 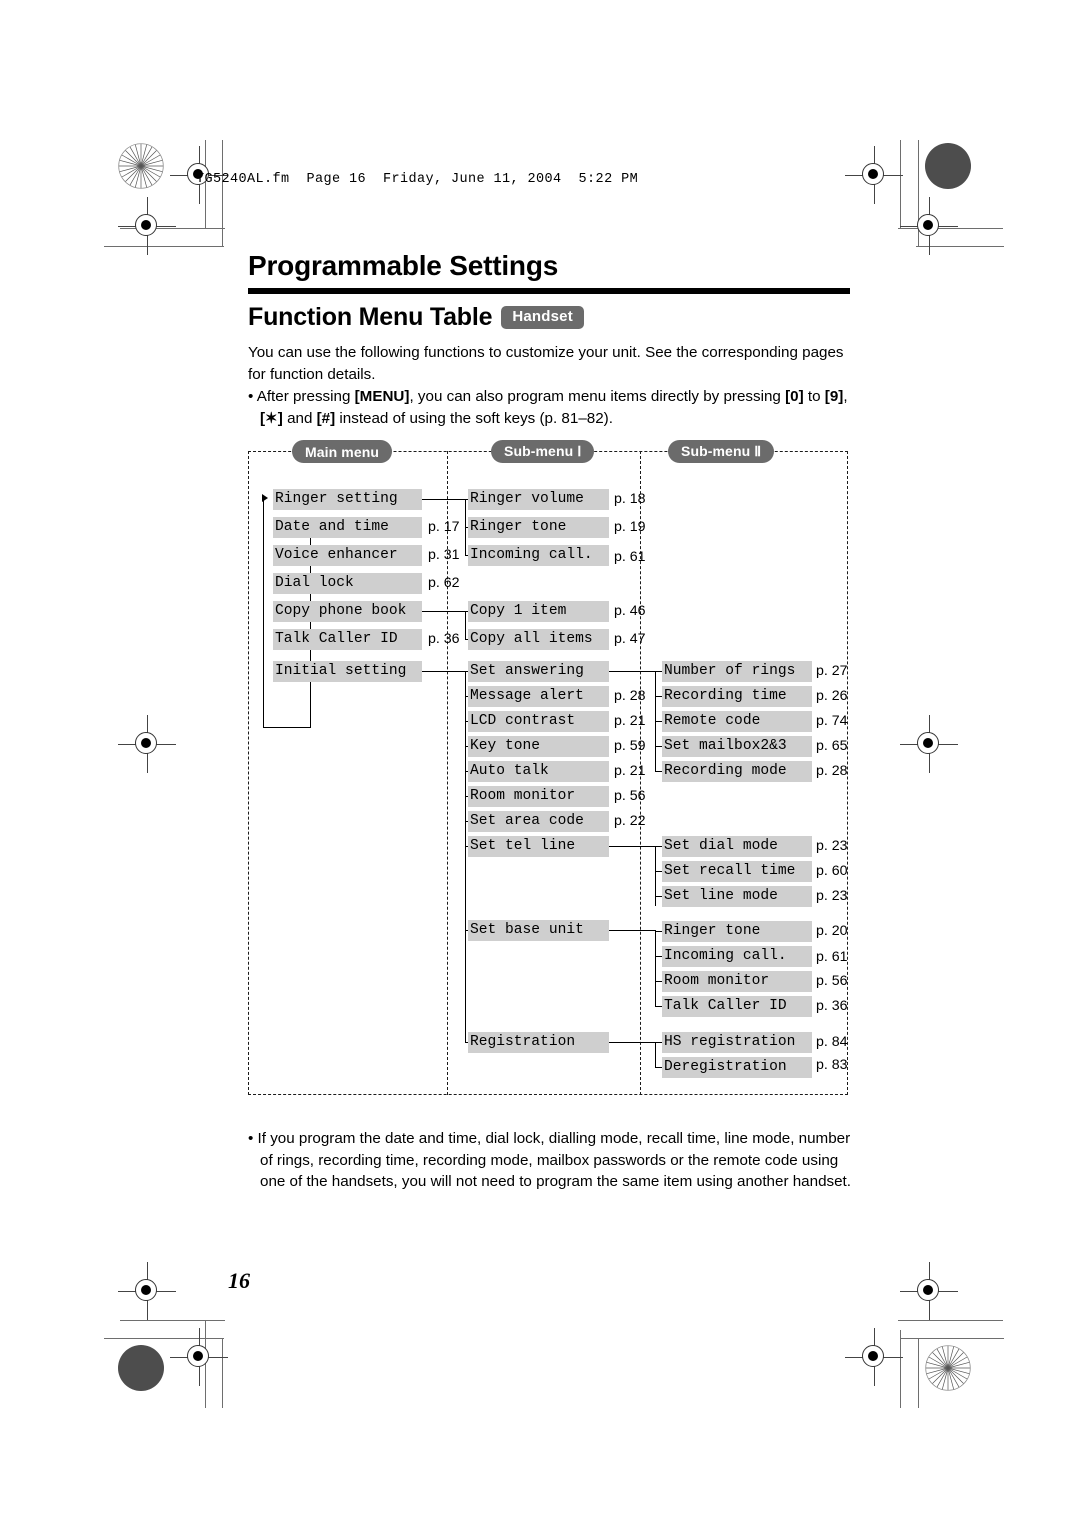 I want to click on submenu2-item-ringer-tone: Ringer tone, so click(x=737, y=931).